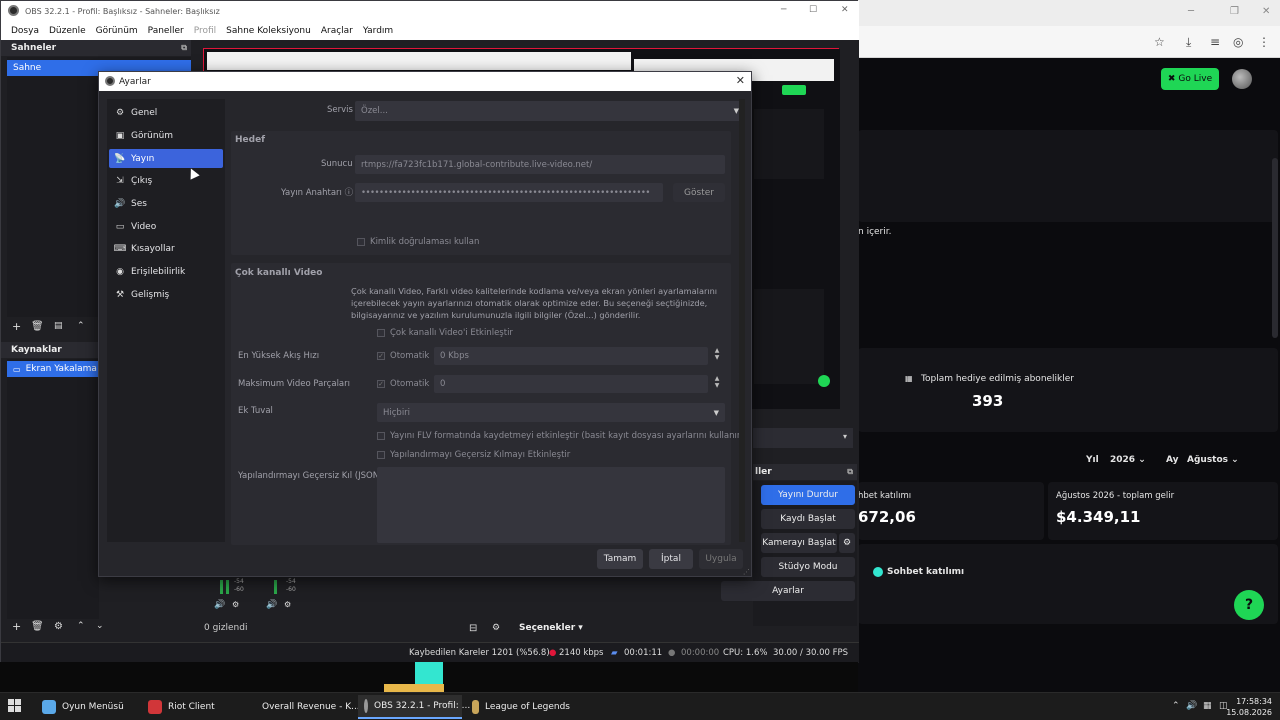 The width and height of the screenshot is (1280, 720). What do you see at coordinates (49, 707) in the screenshot?
I see `game-menu-icon` at bounding box center [49, 707].